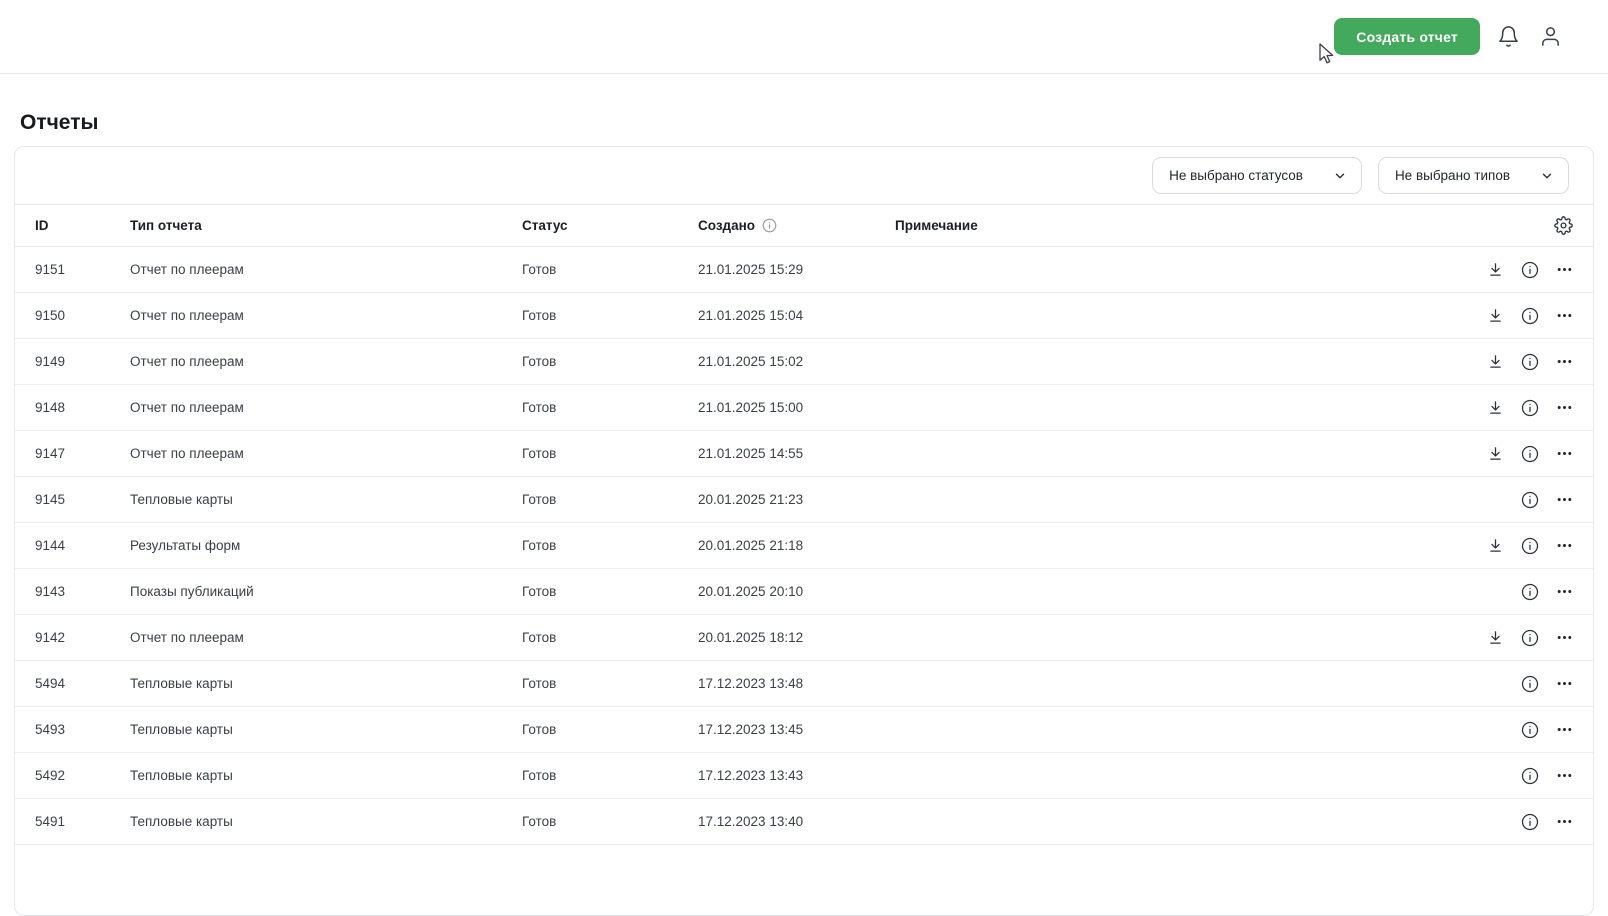 The width and height of the screenshot is (1608, 916). What do you see at coordinates (50, 407) in the screenshot?
I see `cell-id: 9148` at bounding box center [50, 407].